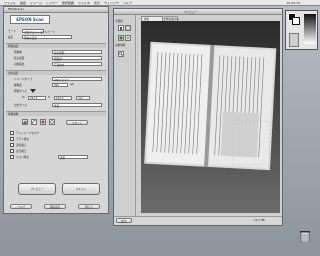  I want to click on settings-value: 現在の設定, so click(30, 38).